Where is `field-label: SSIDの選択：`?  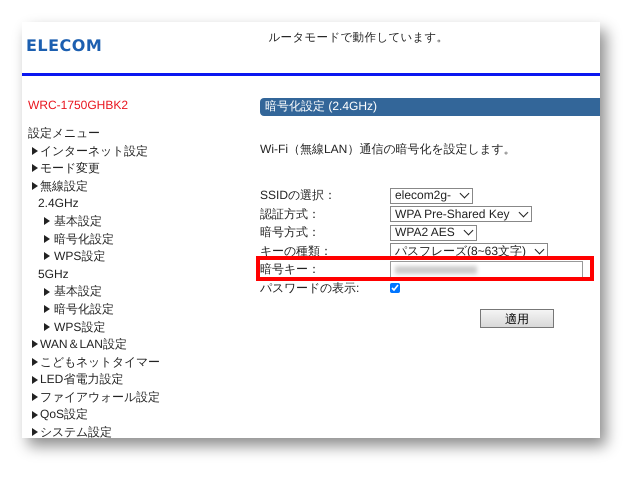
field-label: SSIDの選択： is located at coordinates (299, 195).